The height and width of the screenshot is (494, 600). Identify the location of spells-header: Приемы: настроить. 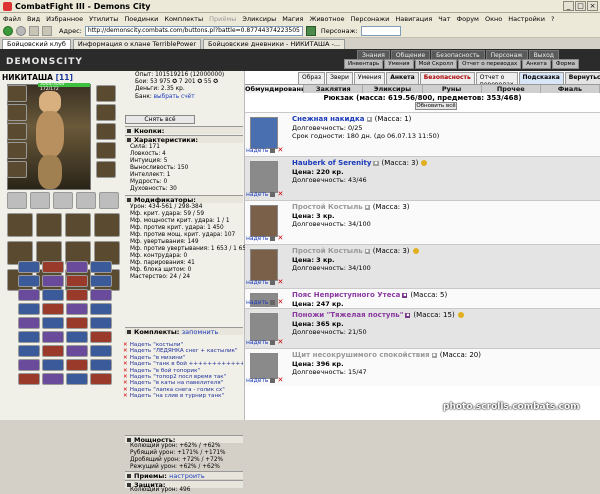
(184, 475).